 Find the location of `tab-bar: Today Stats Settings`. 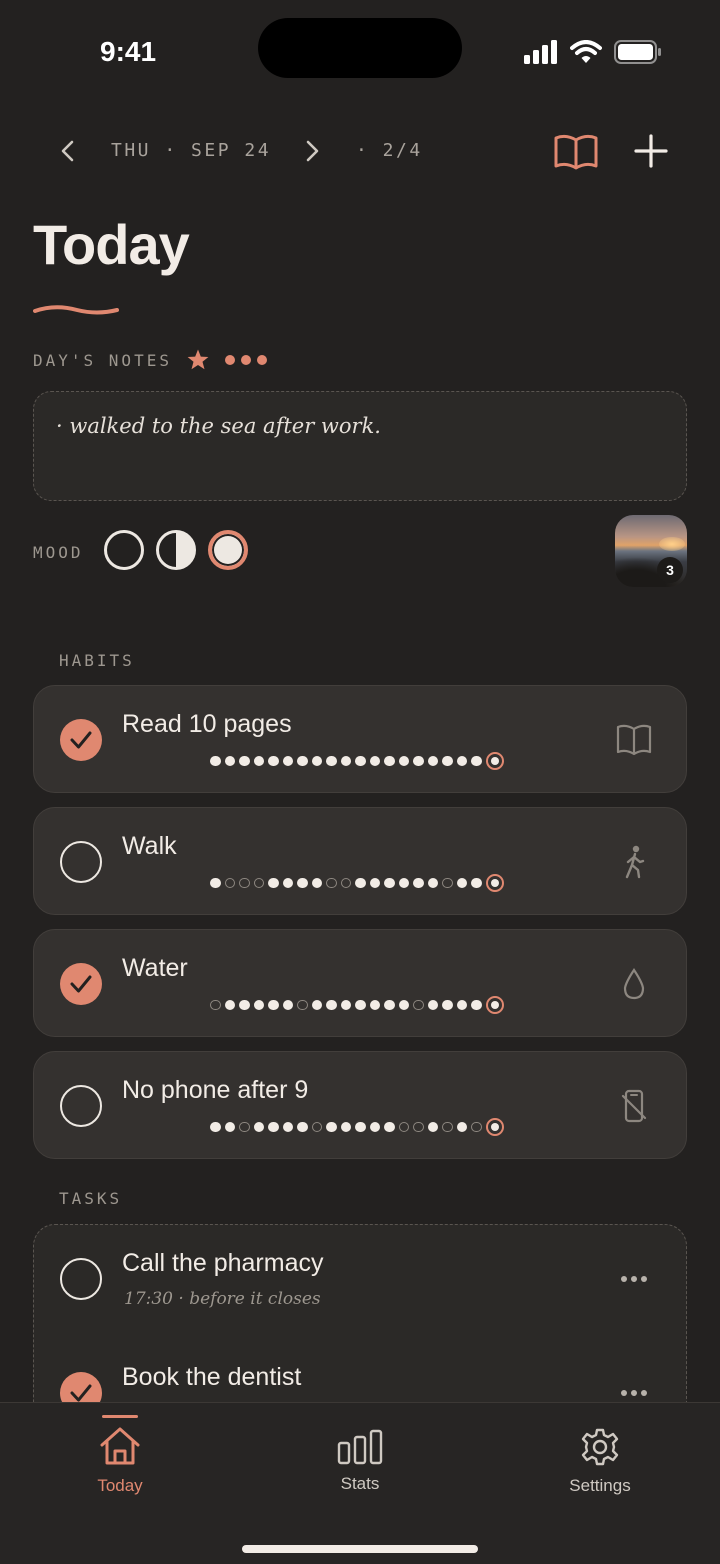

tab-bar: Today Stats Settings is located at coordinates (360, 1483).